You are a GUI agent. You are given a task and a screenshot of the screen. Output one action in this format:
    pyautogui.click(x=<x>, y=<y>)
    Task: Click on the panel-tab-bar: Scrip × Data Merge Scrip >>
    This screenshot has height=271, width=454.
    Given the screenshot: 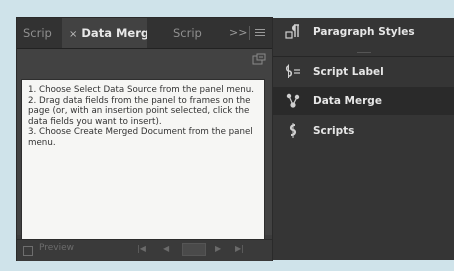 What is the action you would take?
    pyautogui.click(x=144, y=33)
    